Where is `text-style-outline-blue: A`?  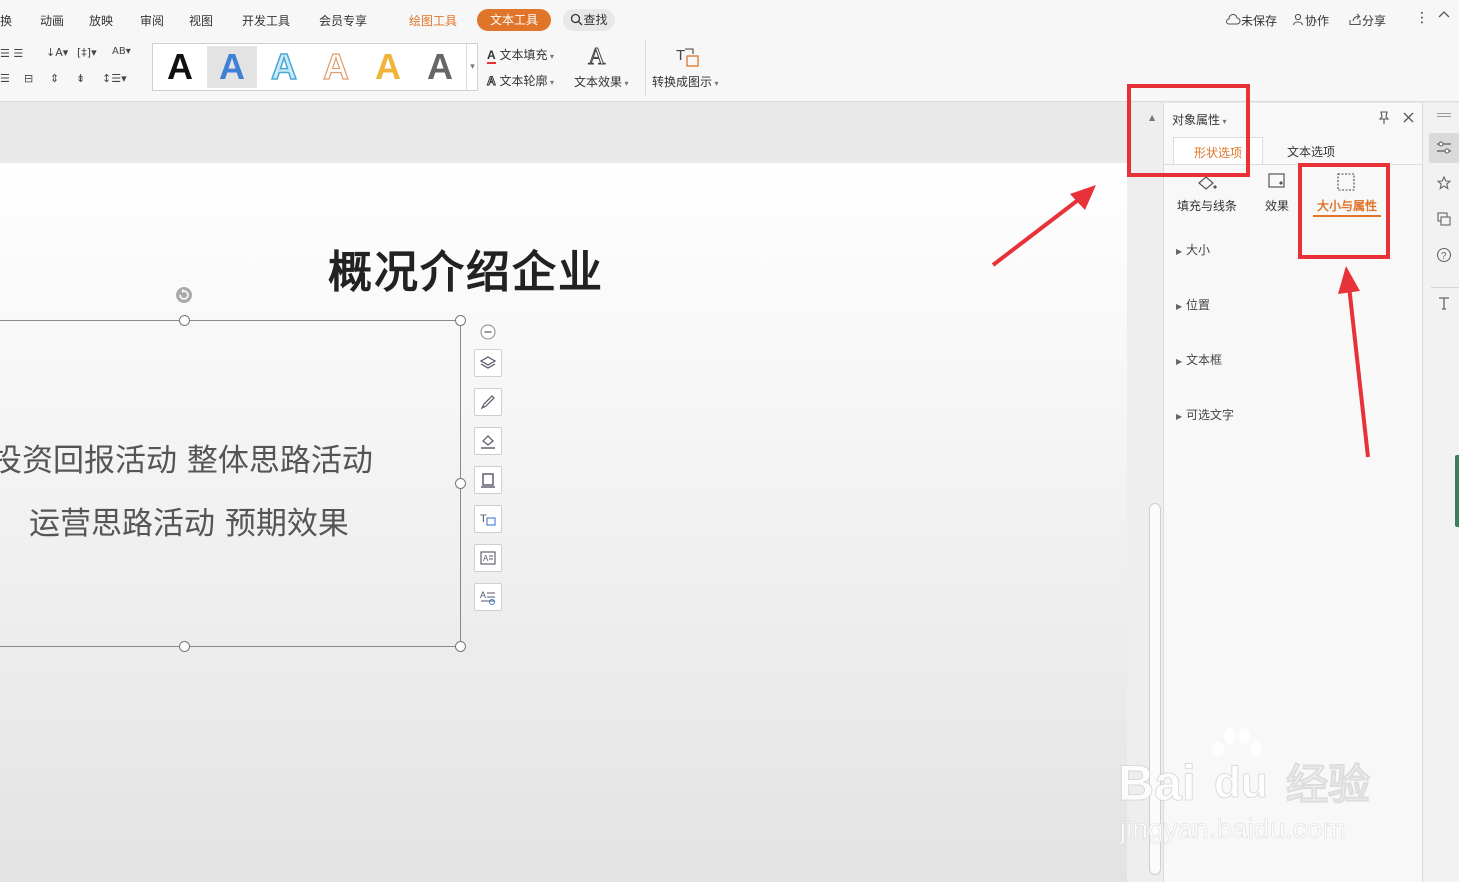
text-style-outline-blue: A is located at coordinates (284, 66).